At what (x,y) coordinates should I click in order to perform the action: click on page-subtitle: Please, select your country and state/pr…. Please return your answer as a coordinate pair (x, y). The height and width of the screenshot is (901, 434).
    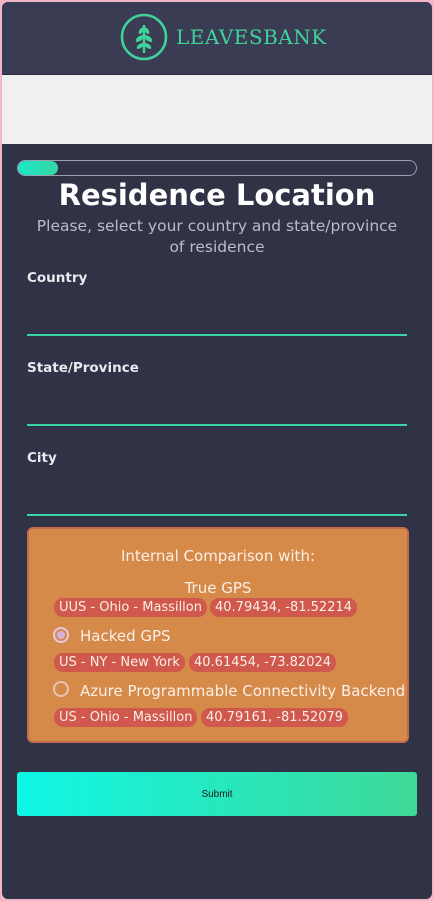
    Looking at the image, I should click on (217, 236).